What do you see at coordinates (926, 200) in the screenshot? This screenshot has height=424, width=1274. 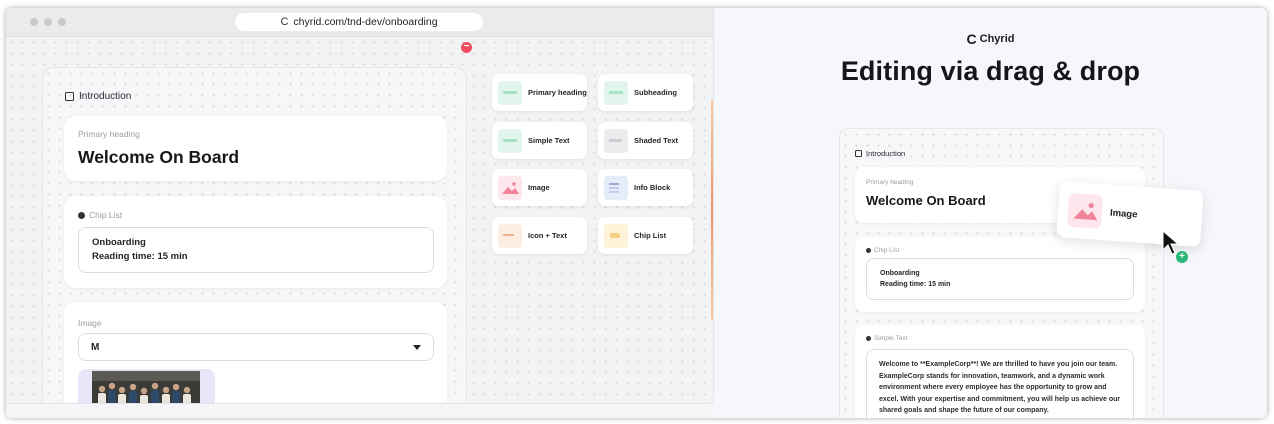 I see `preview-primary-heading-value: Welcome On Board` at bounding box center [926, 200].